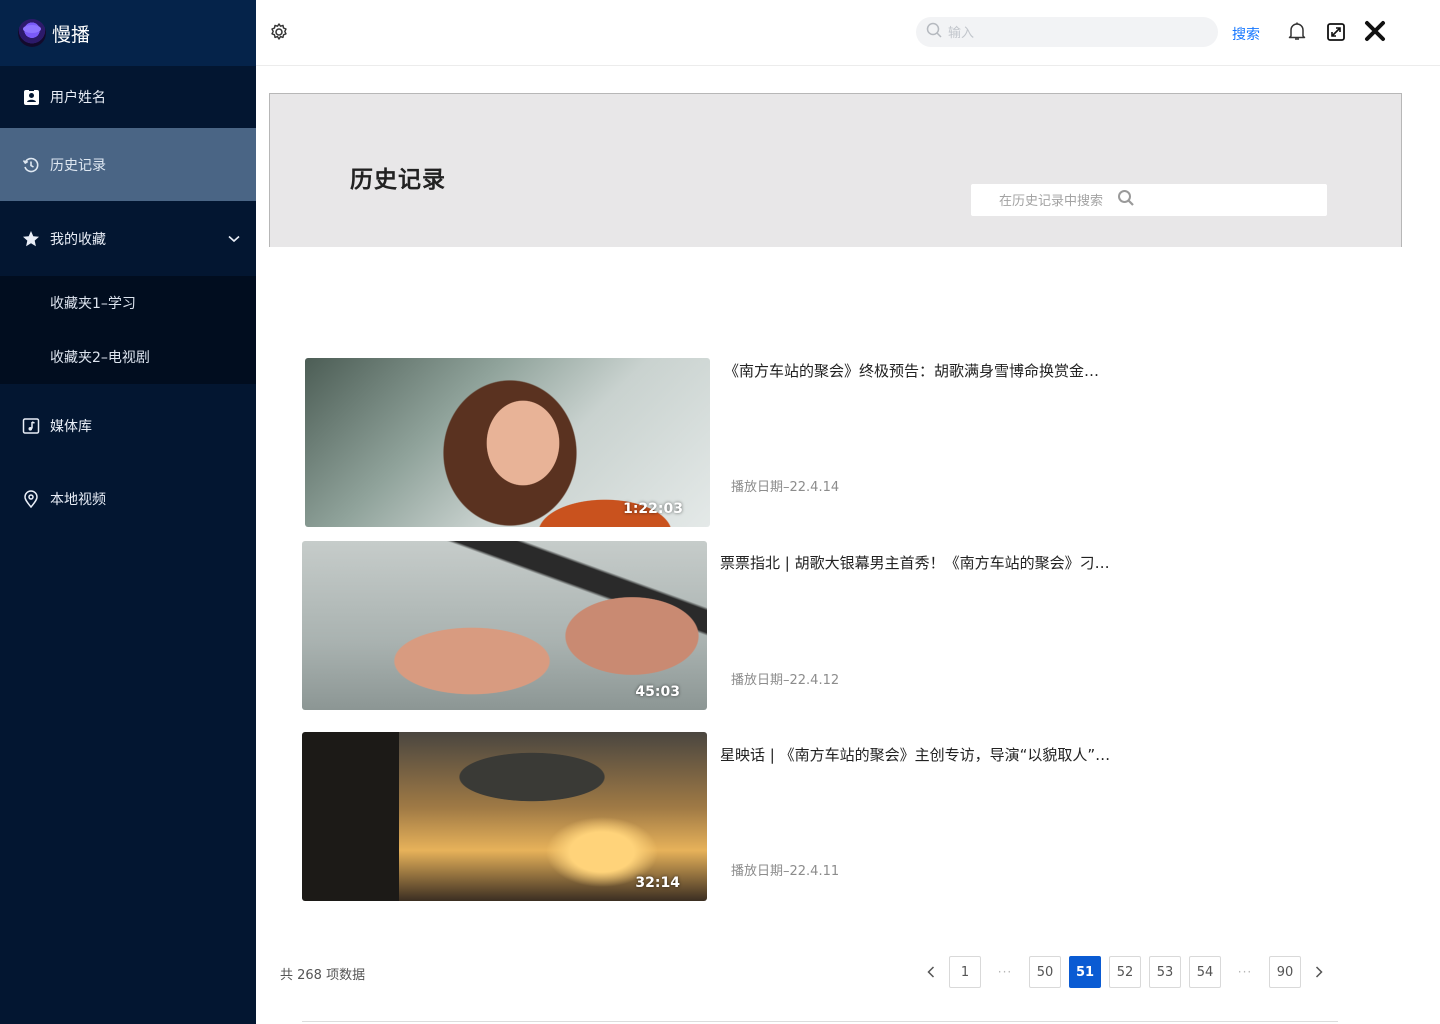 This screenshot has height=1024, width=1440. What do you see at coordinates (1045, 972) in the screenshot?
I see `page-button: 50` at bounding box center [1045, 972].